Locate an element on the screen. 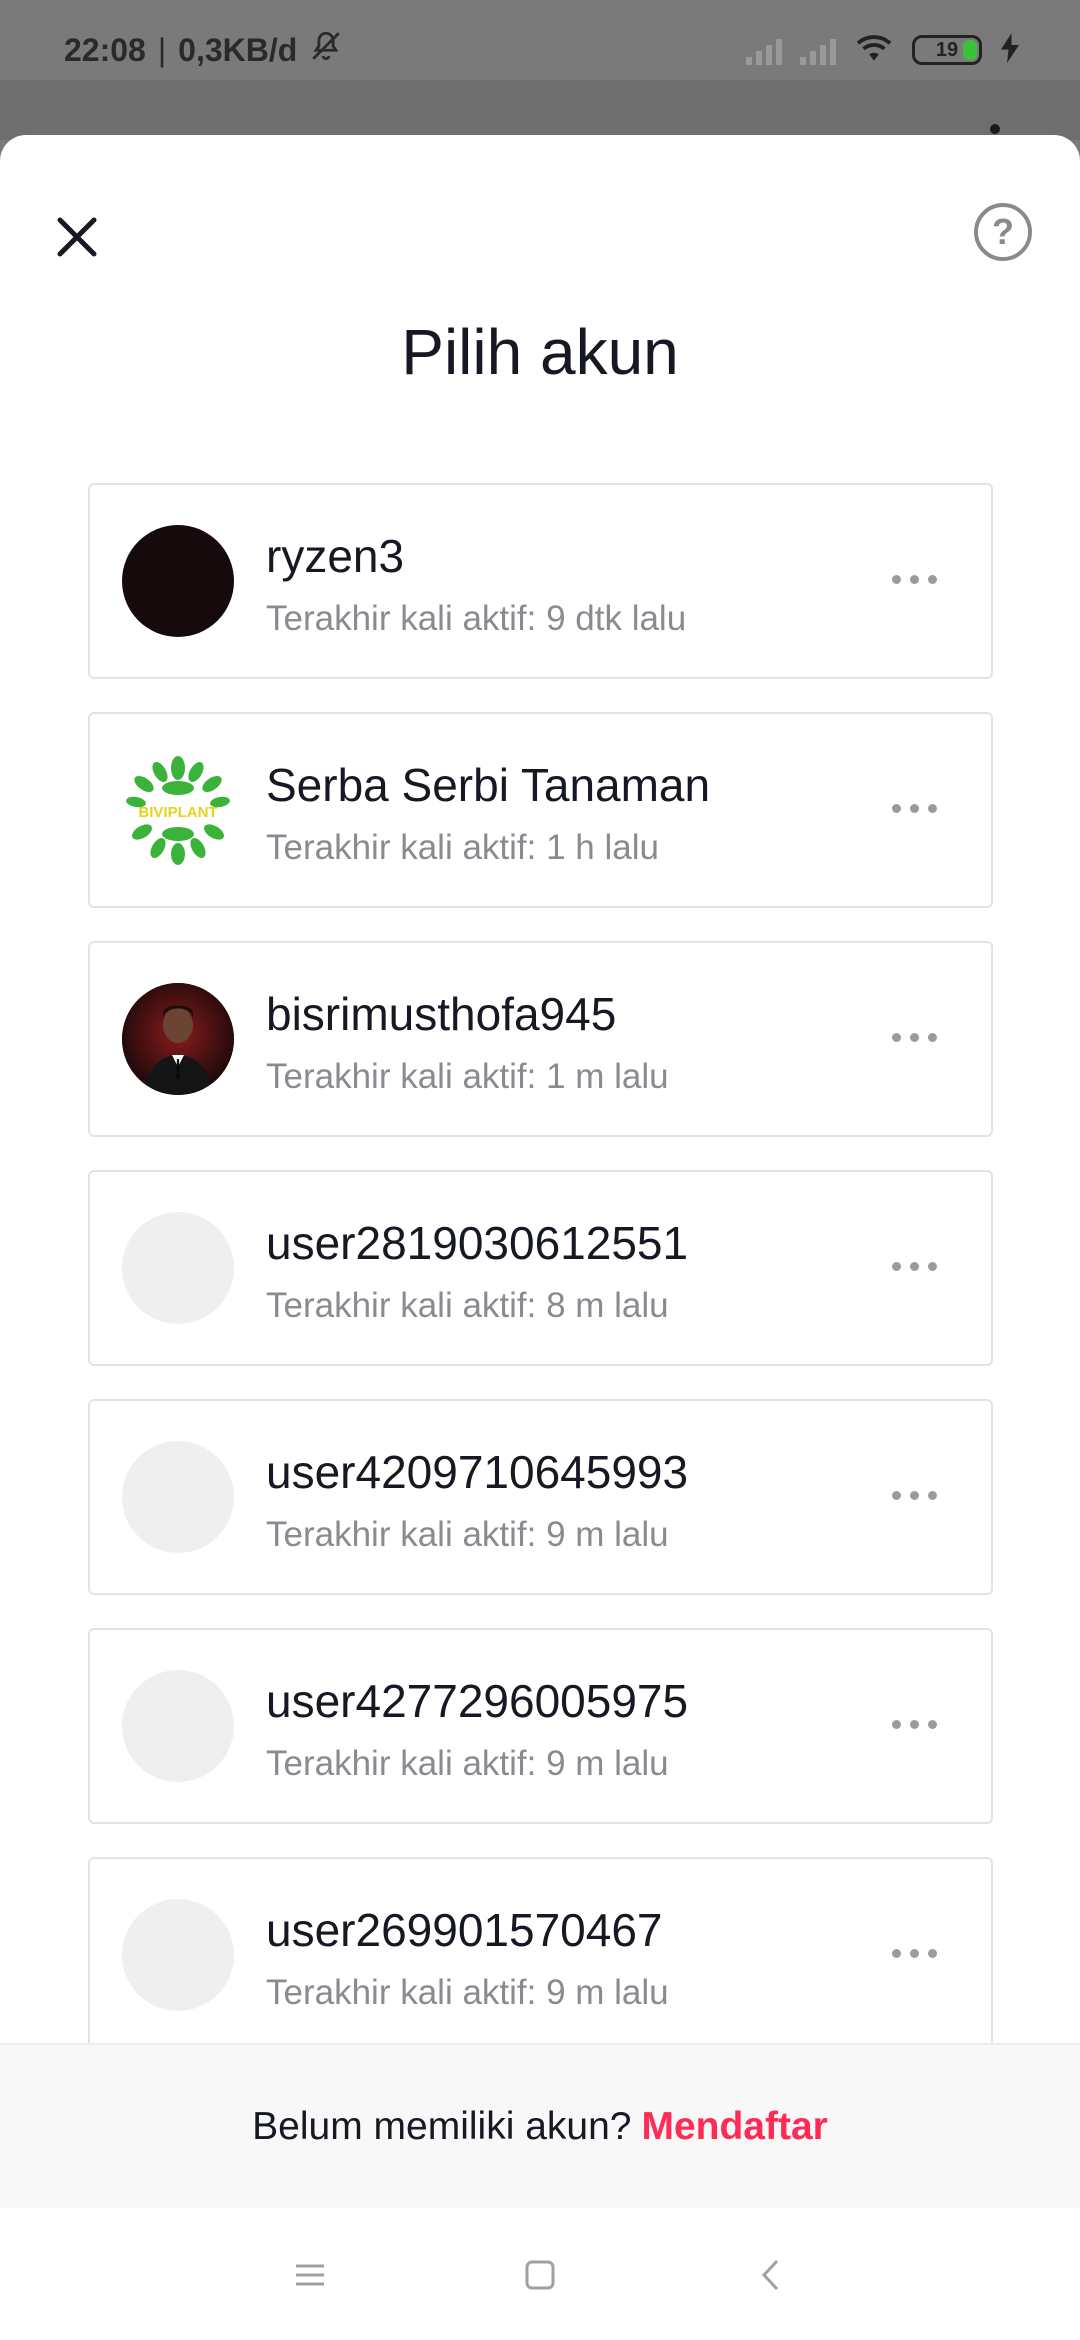  account-name: Serba Serbi Tanaman is located at coordinates (488, 785).